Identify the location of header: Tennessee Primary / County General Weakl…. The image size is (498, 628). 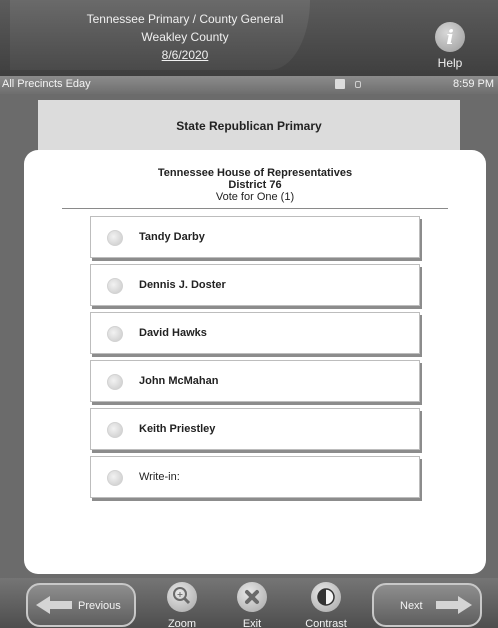
(249, 38).